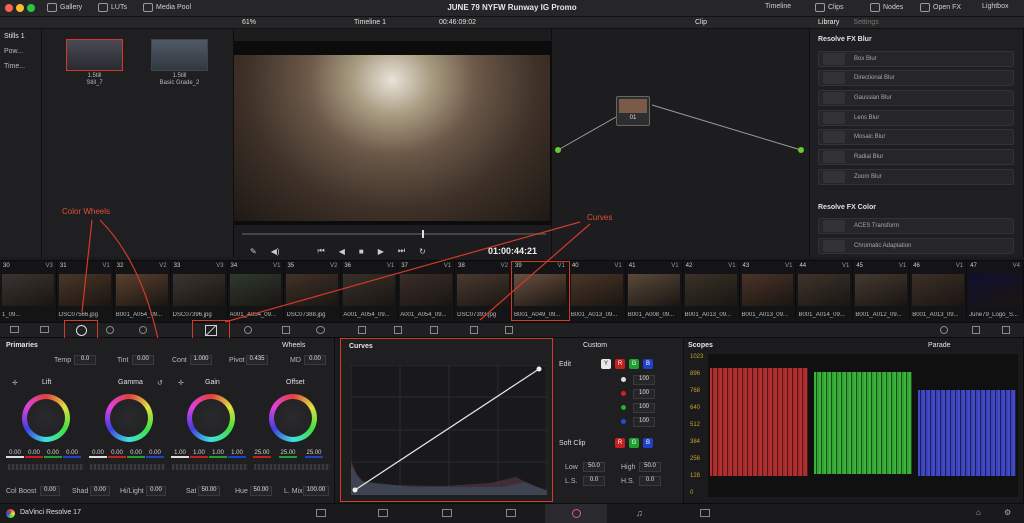  Describe the element at coordinates (620, 443) in the screenshot. I see `softclip-r-button: R` at that location.